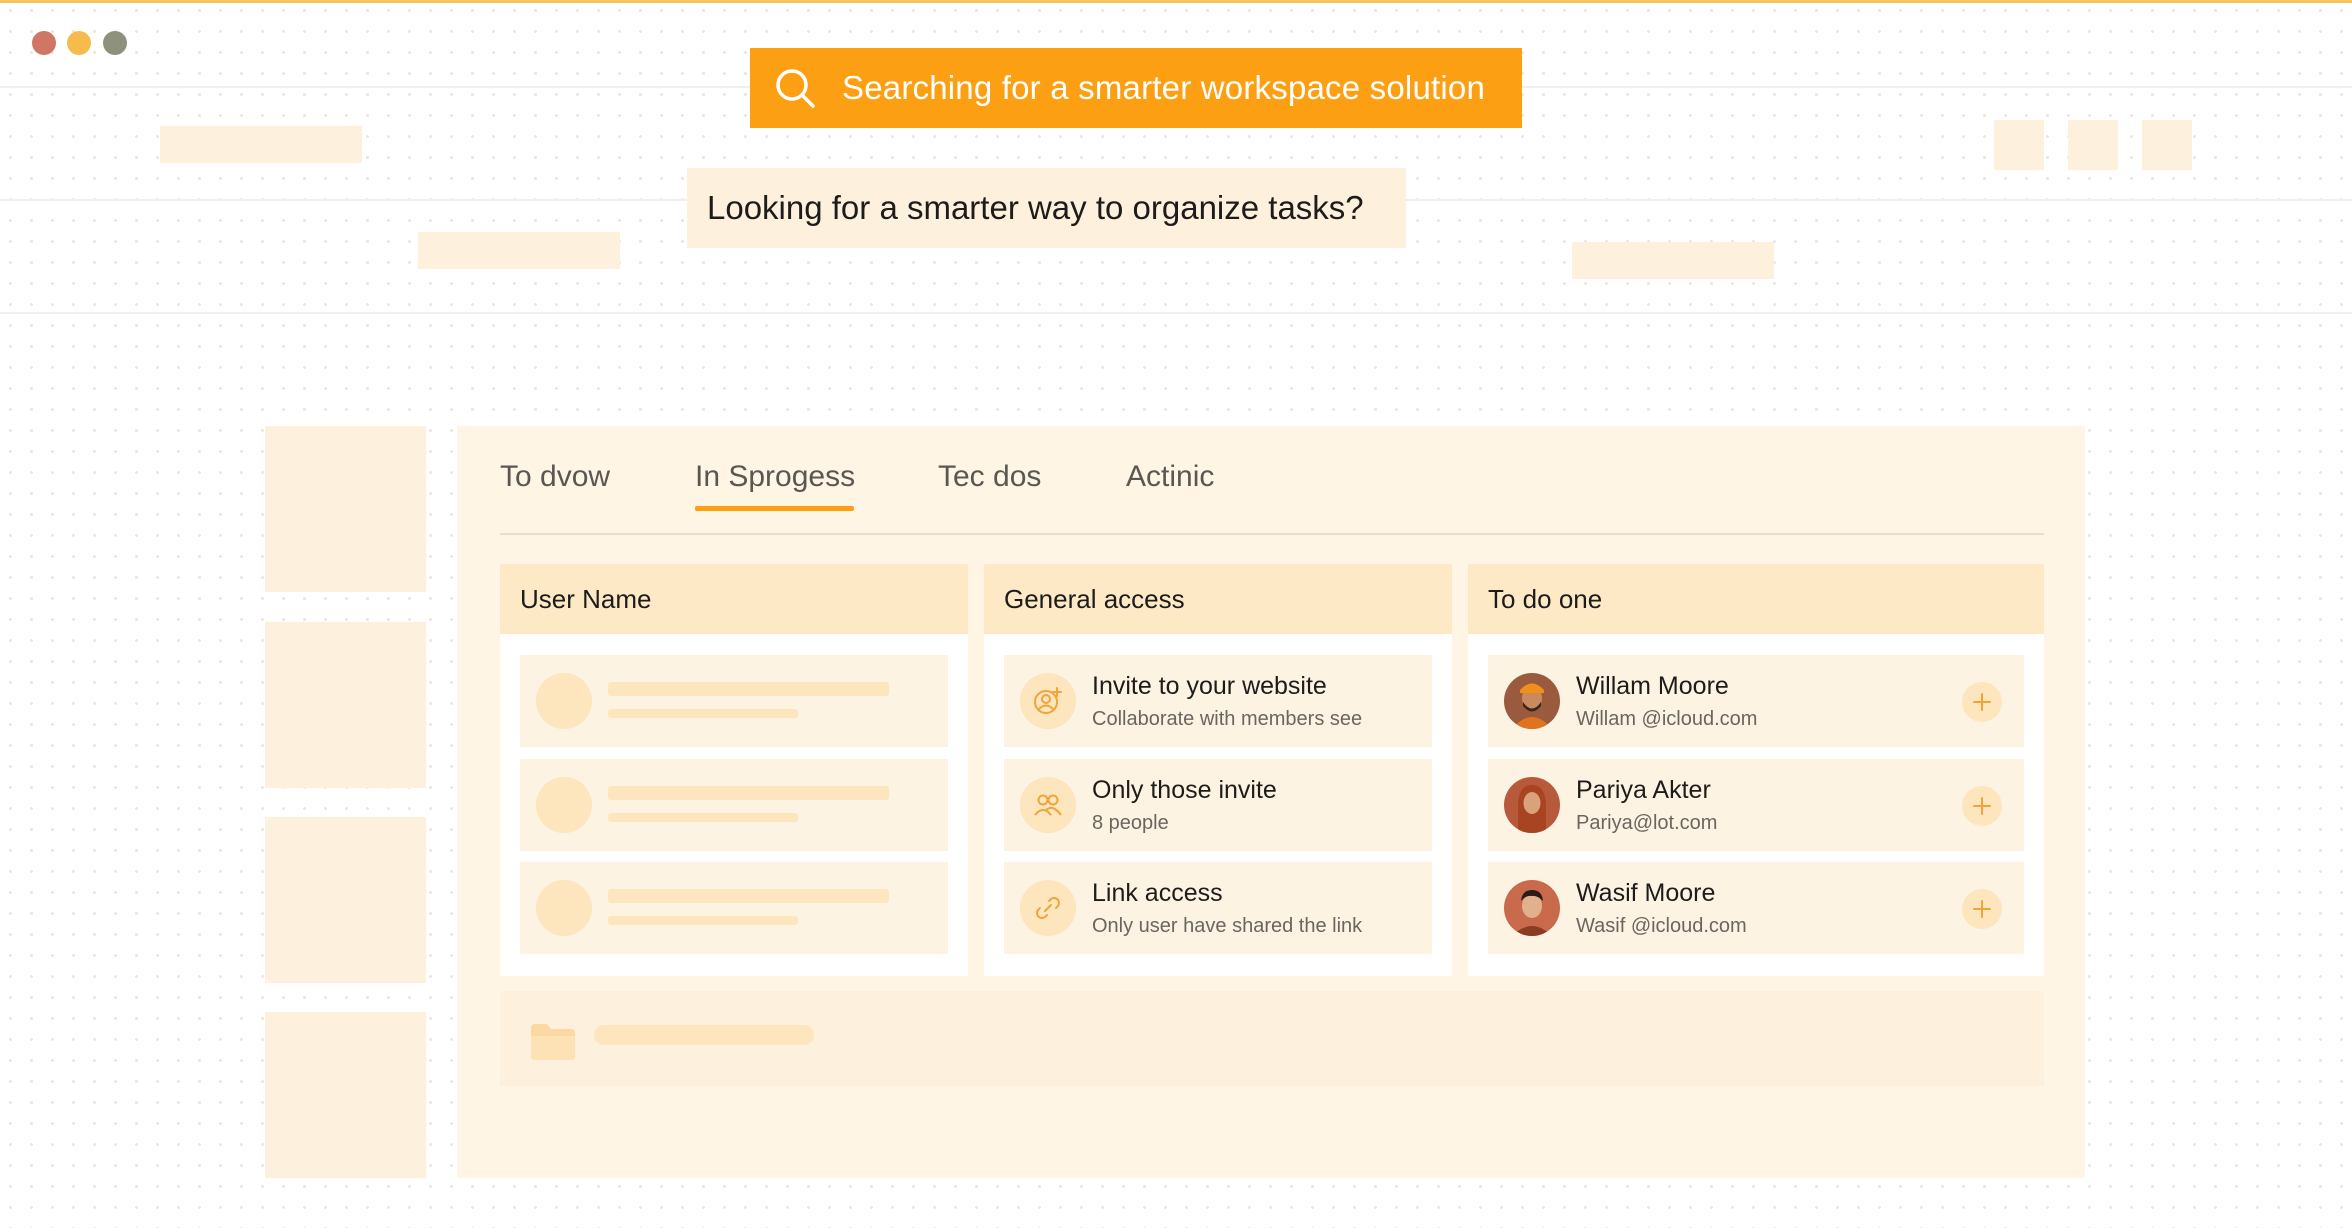 Image resolution: width=2352 pixels, height=1228 pixels. What do you see at coordinates (775, 485) in the screenshot?
I see `tab-in-sprogess: In Sprogess` at bounding box center [775, 485].